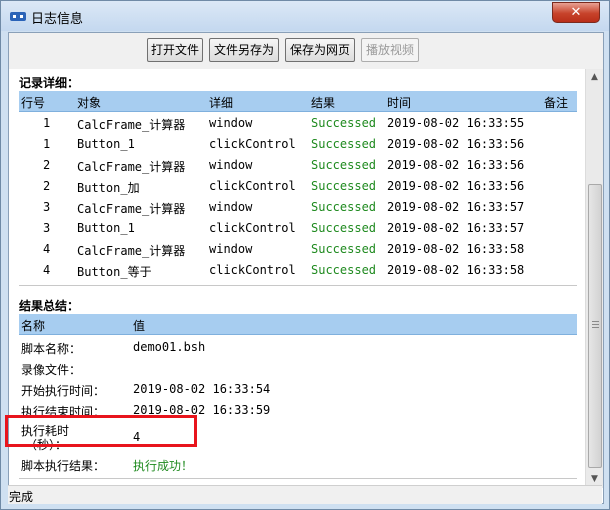  Describe the element at coordinates (298, 463) in the screenshot. I see `summary-row-result: 脚本执行结果： 执行成功！` at that location.